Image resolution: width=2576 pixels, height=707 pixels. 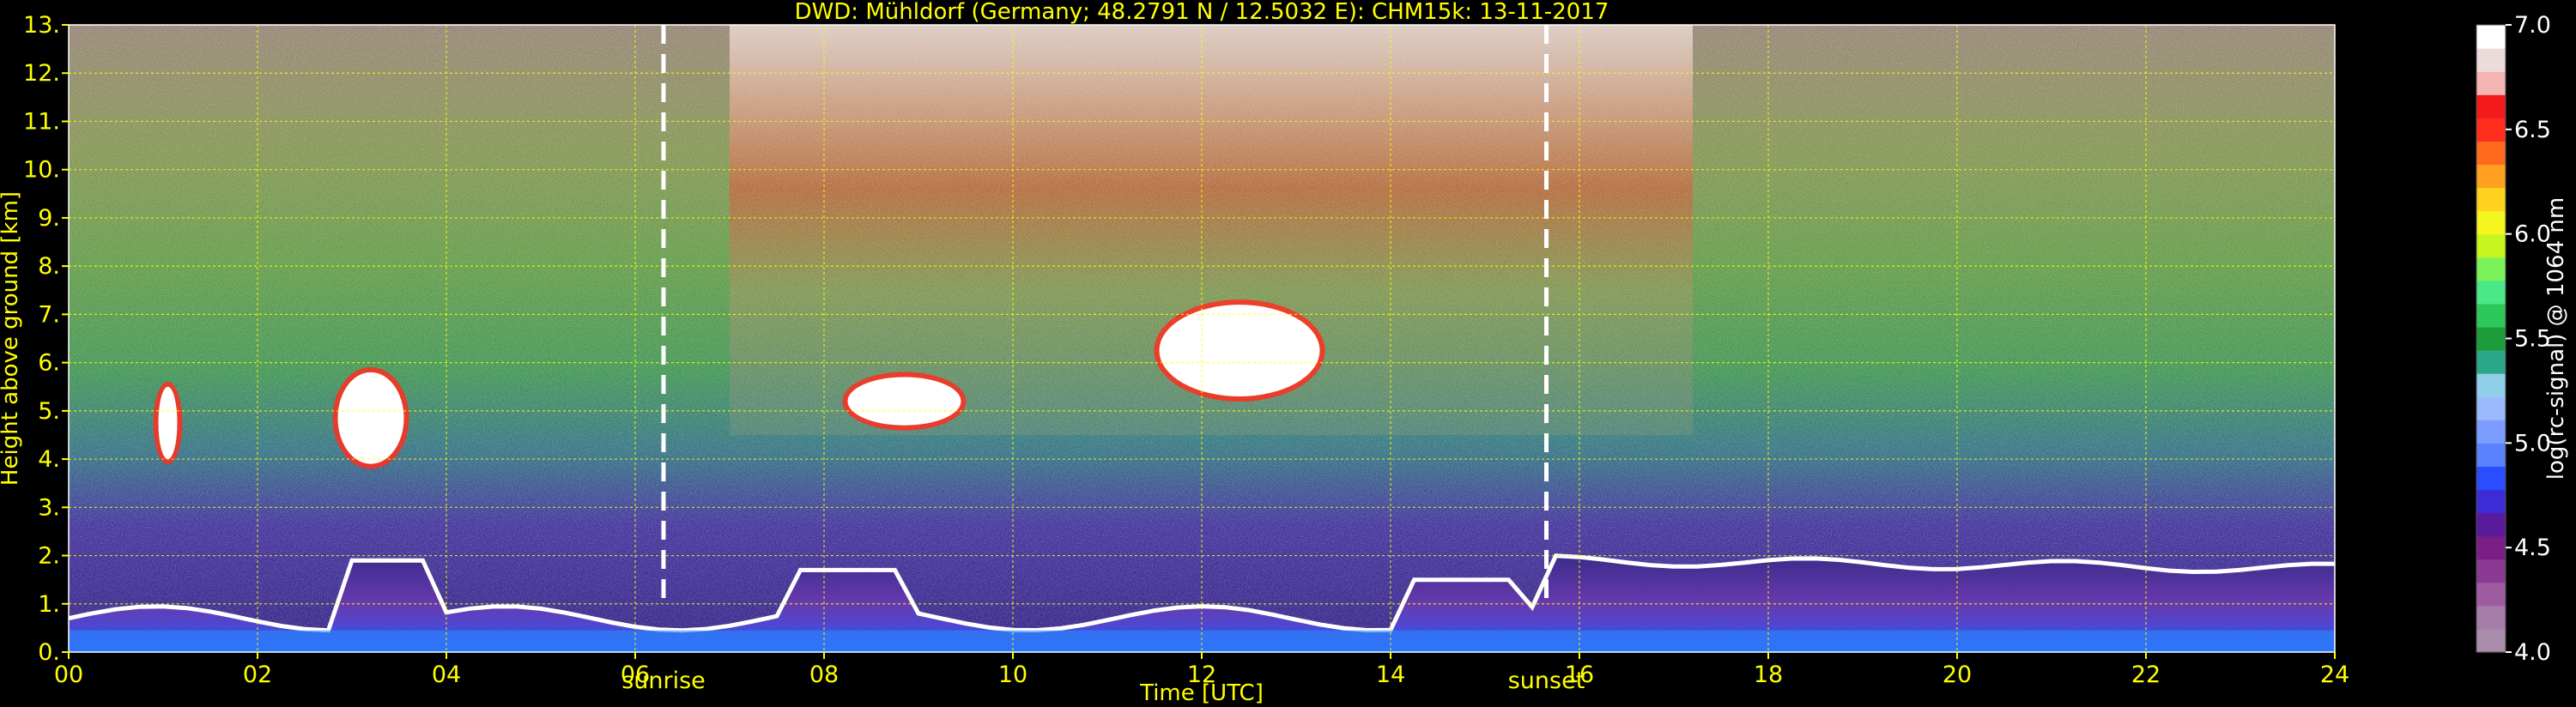 What do you see at coordinates (1957, 675) in the screenshot?
I see `x-tick-label: 20` at bounding box center [1957, 675].